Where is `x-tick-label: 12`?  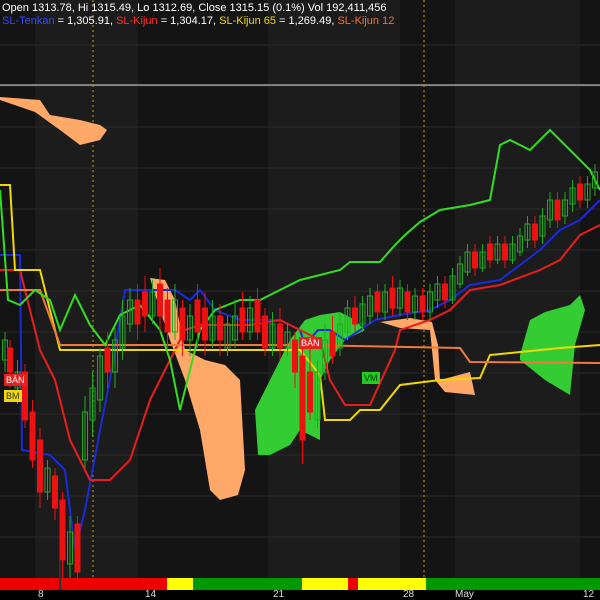
x-tick-label: 12 is located at coordinates (589, 594).